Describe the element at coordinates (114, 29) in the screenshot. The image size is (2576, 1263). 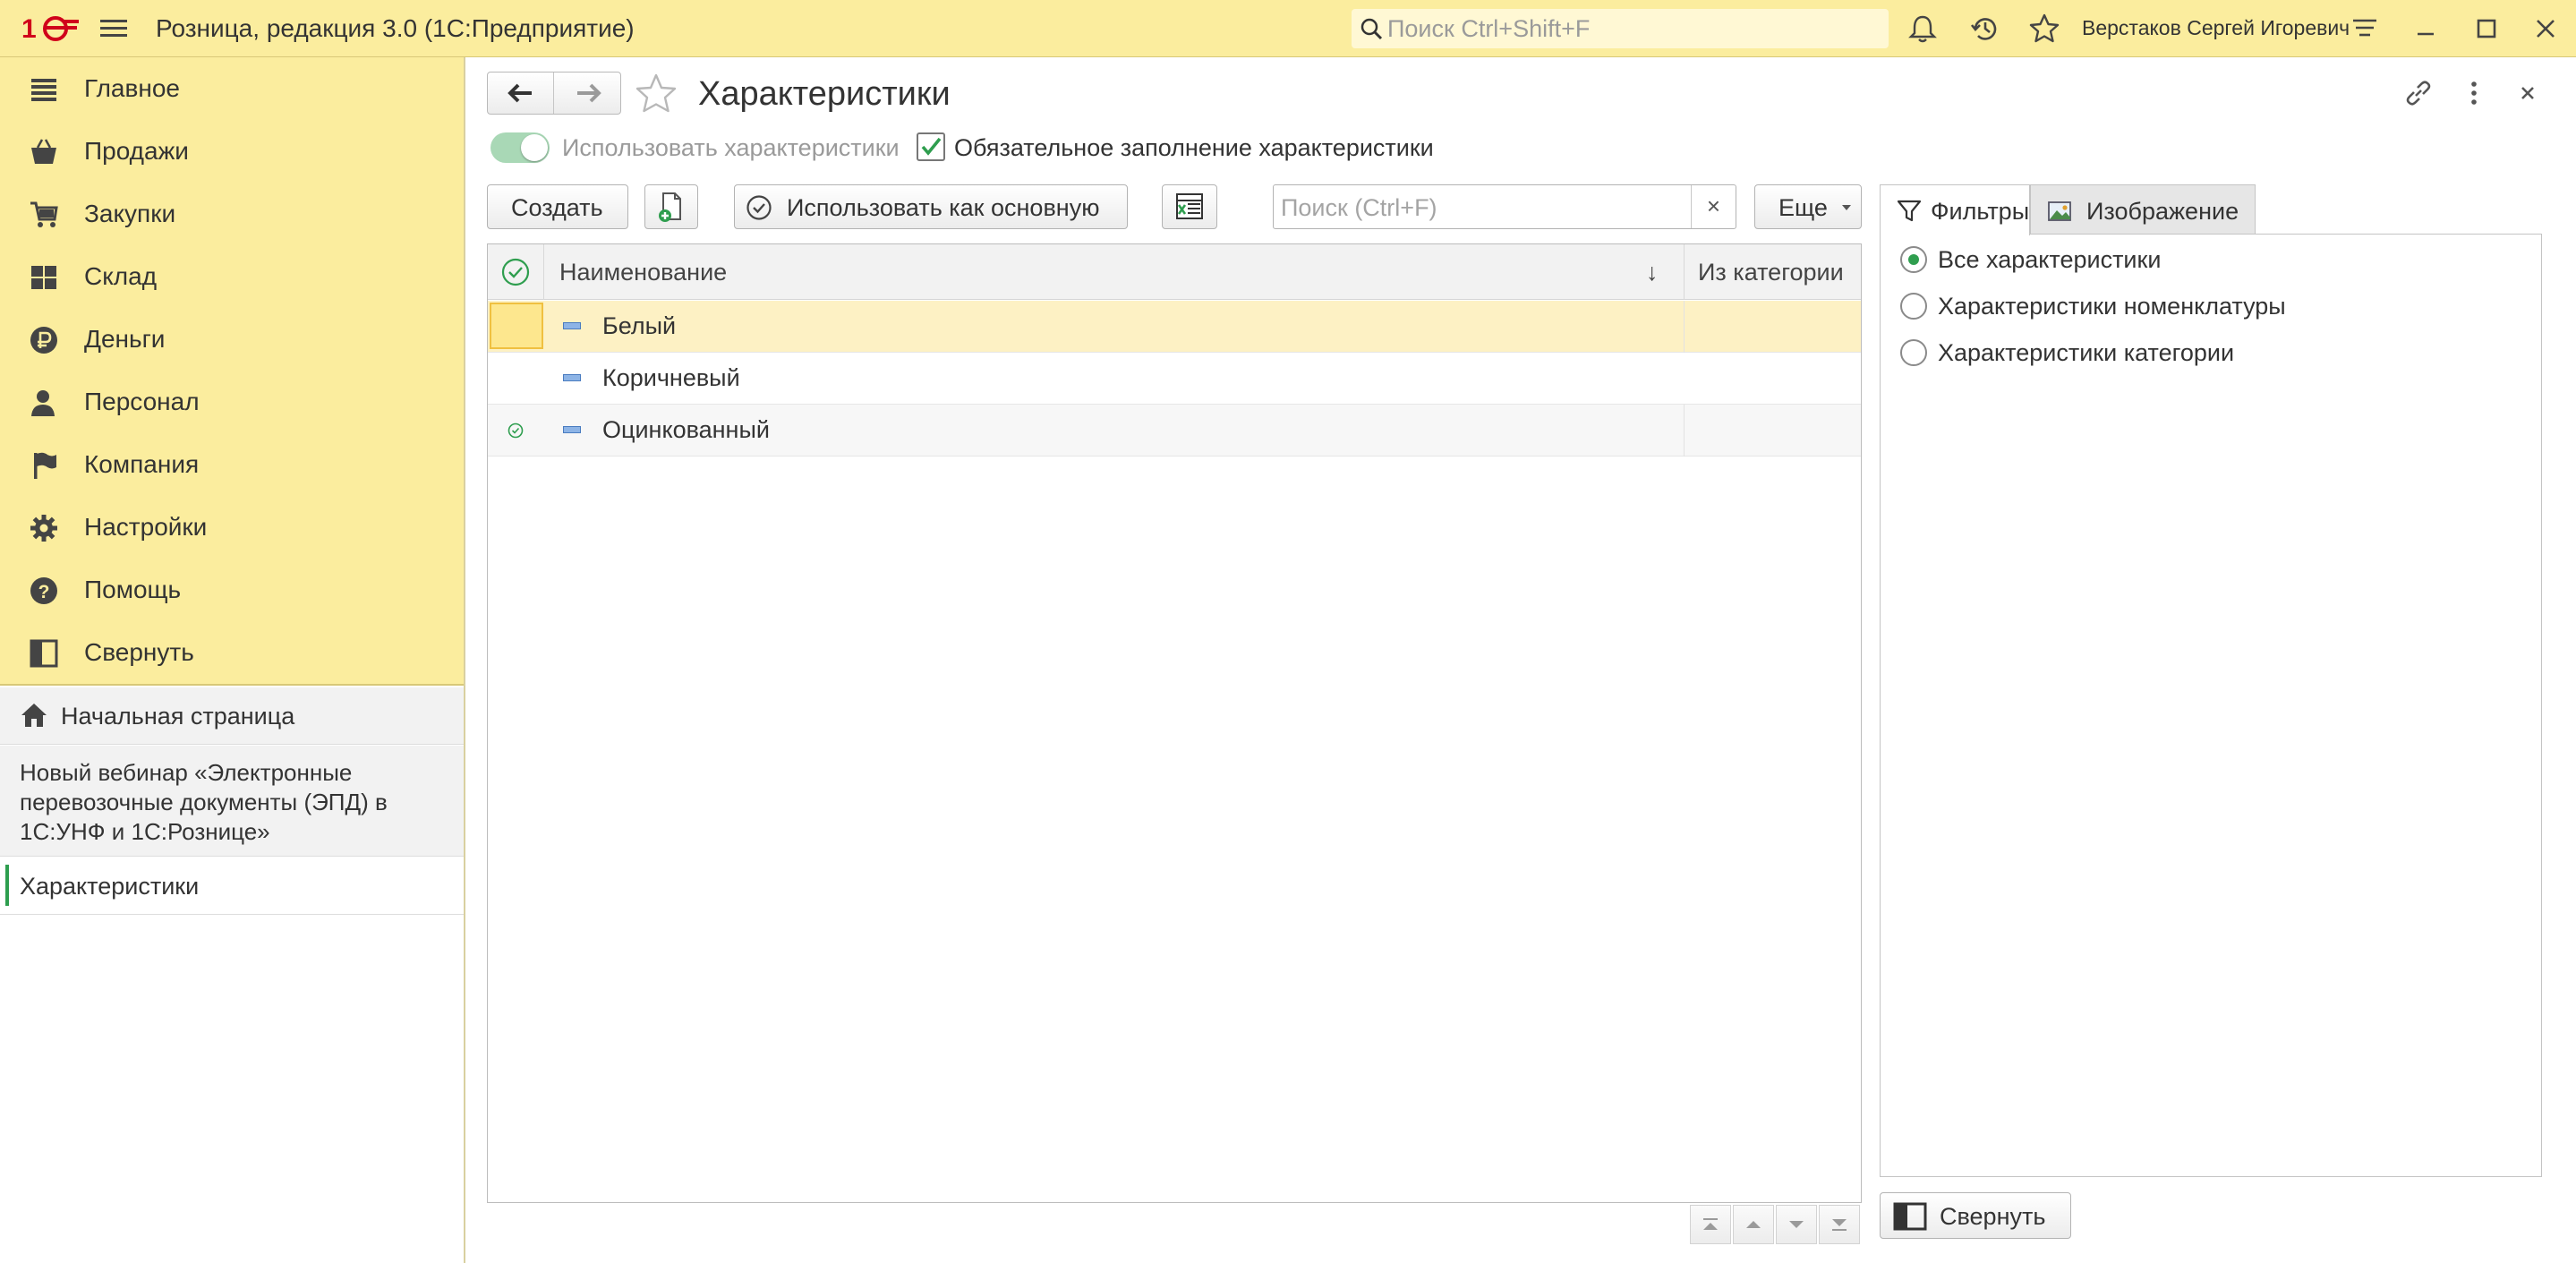
I see `main-menu-icon` at that location.